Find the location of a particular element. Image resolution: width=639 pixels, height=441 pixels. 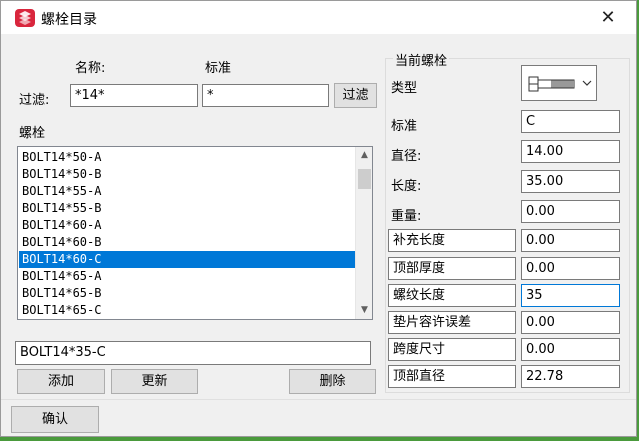

standard-label: 标准 is located at coordinates (404, 126).